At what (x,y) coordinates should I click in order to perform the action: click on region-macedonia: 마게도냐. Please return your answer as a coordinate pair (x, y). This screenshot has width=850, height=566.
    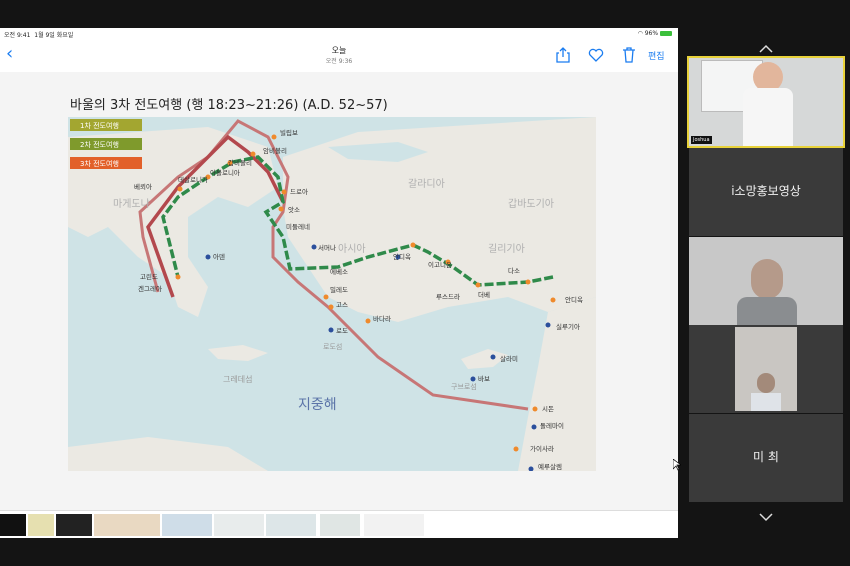
    Looking at the image, I should click on (131, 204).